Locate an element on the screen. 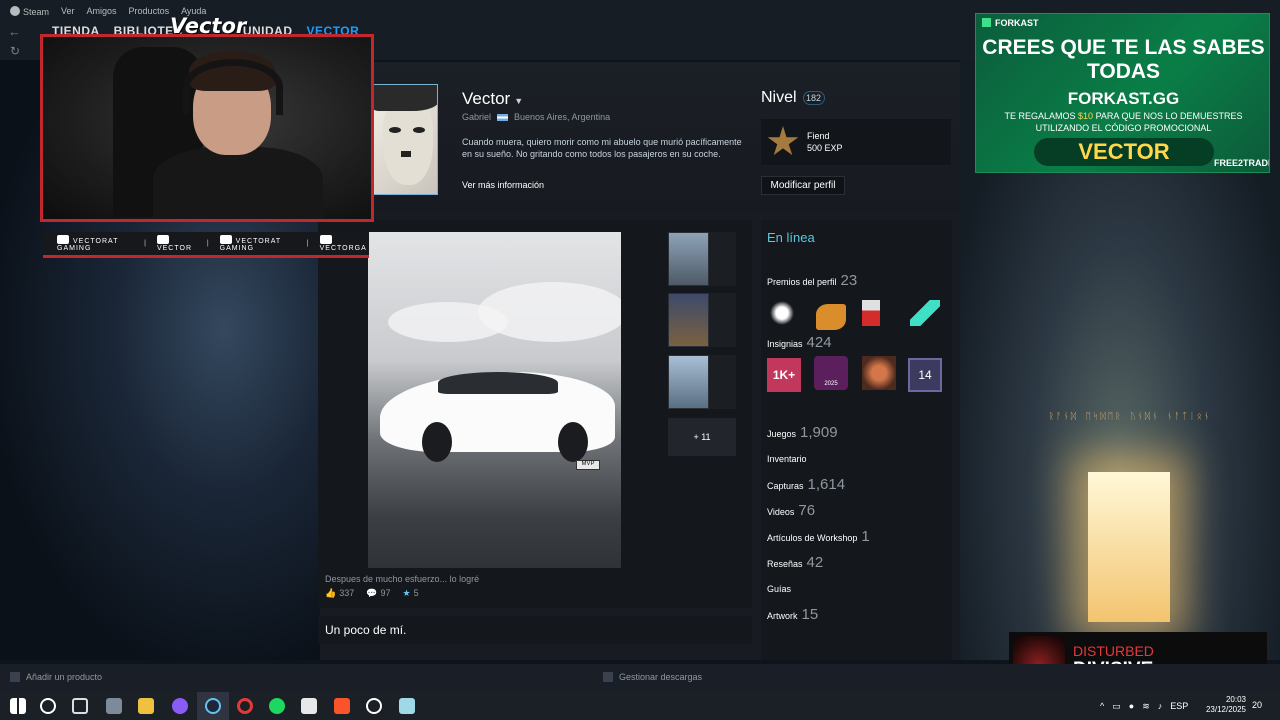 This screenshot has height=720, width=1280. ad-promo-code: VECTOR is located at coordinates (1124, 152).